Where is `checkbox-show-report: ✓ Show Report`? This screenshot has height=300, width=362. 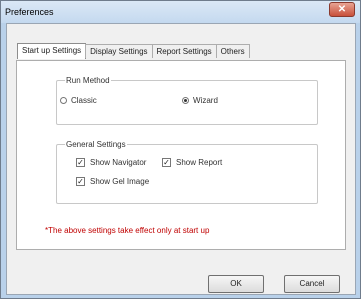 checkbox-show-report: ✓ Show Report is located at coordinates (192, 162).